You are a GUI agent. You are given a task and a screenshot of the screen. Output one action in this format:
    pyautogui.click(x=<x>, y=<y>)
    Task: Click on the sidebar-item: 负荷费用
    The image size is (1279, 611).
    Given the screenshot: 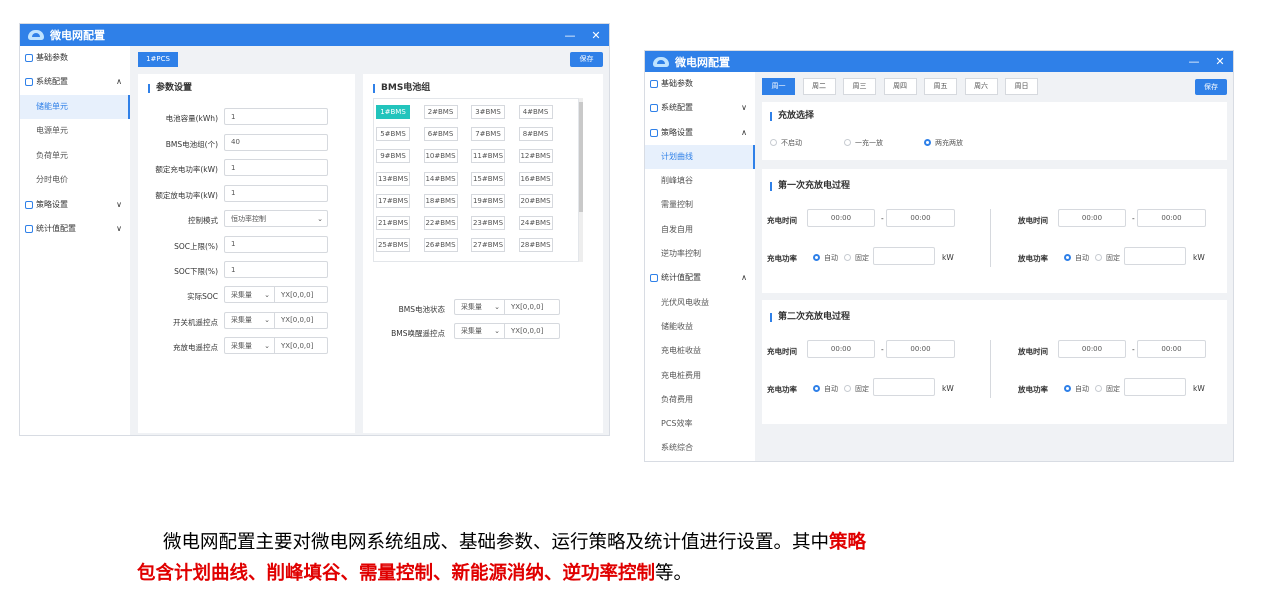 What is the action you would take?
    pyautogui.click(x=700, y=400)
    